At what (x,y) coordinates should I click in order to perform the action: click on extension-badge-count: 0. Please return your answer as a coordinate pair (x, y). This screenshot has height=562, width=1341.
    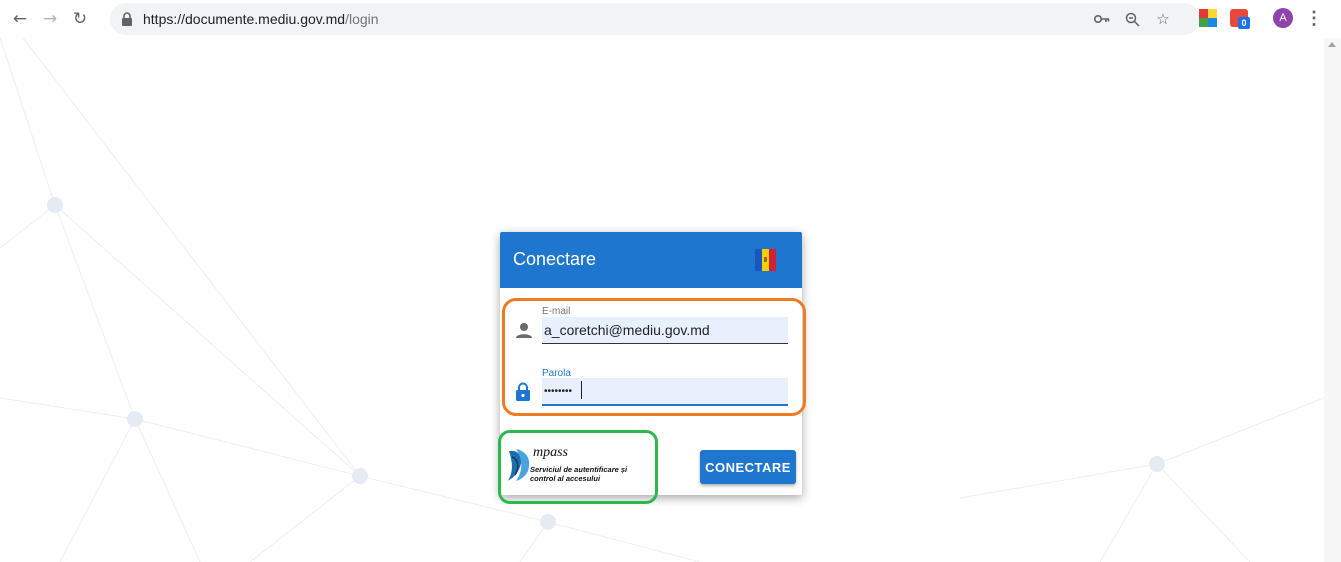
    Looking at the image, I should click on (1244, 23).